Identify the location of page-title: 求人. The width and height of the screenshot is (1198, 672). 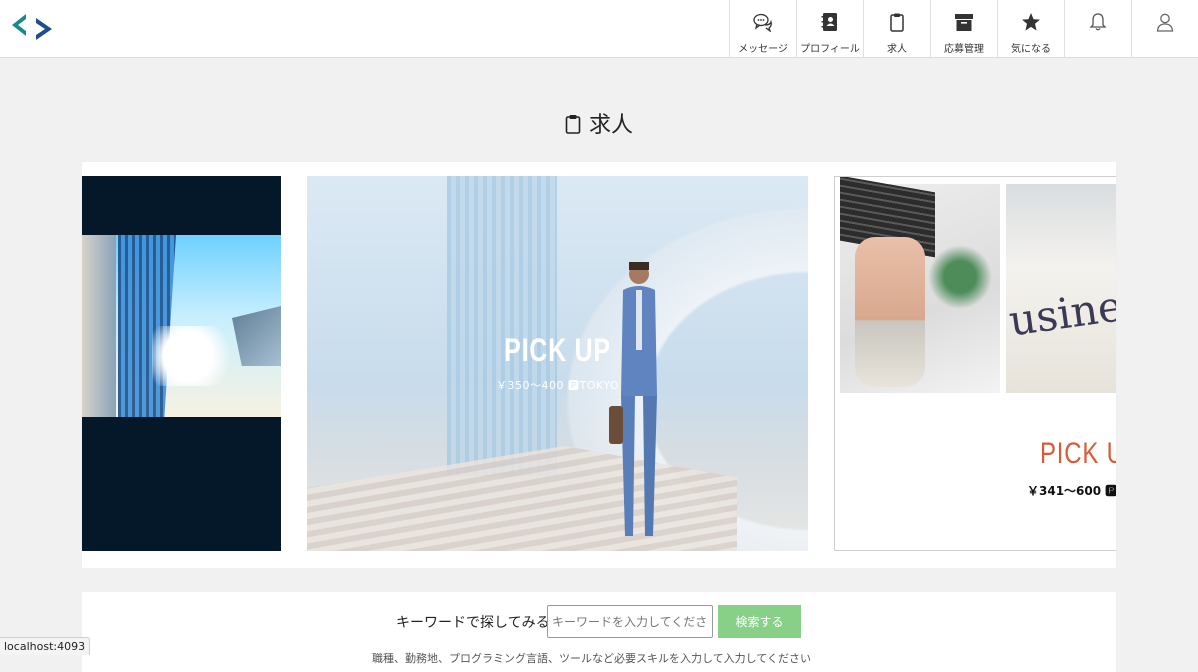
(599, 123).